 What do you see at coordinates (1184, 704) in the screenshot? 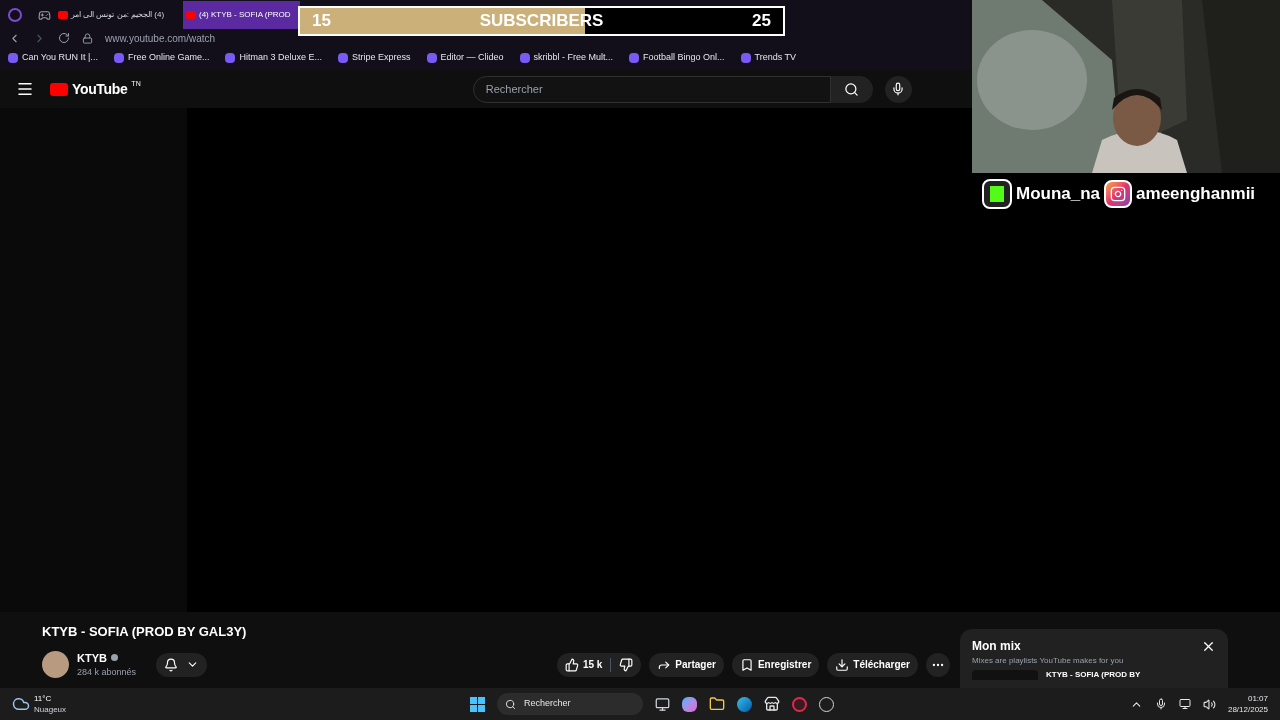
I see `network-icon` at bounding box center [1184, 704].